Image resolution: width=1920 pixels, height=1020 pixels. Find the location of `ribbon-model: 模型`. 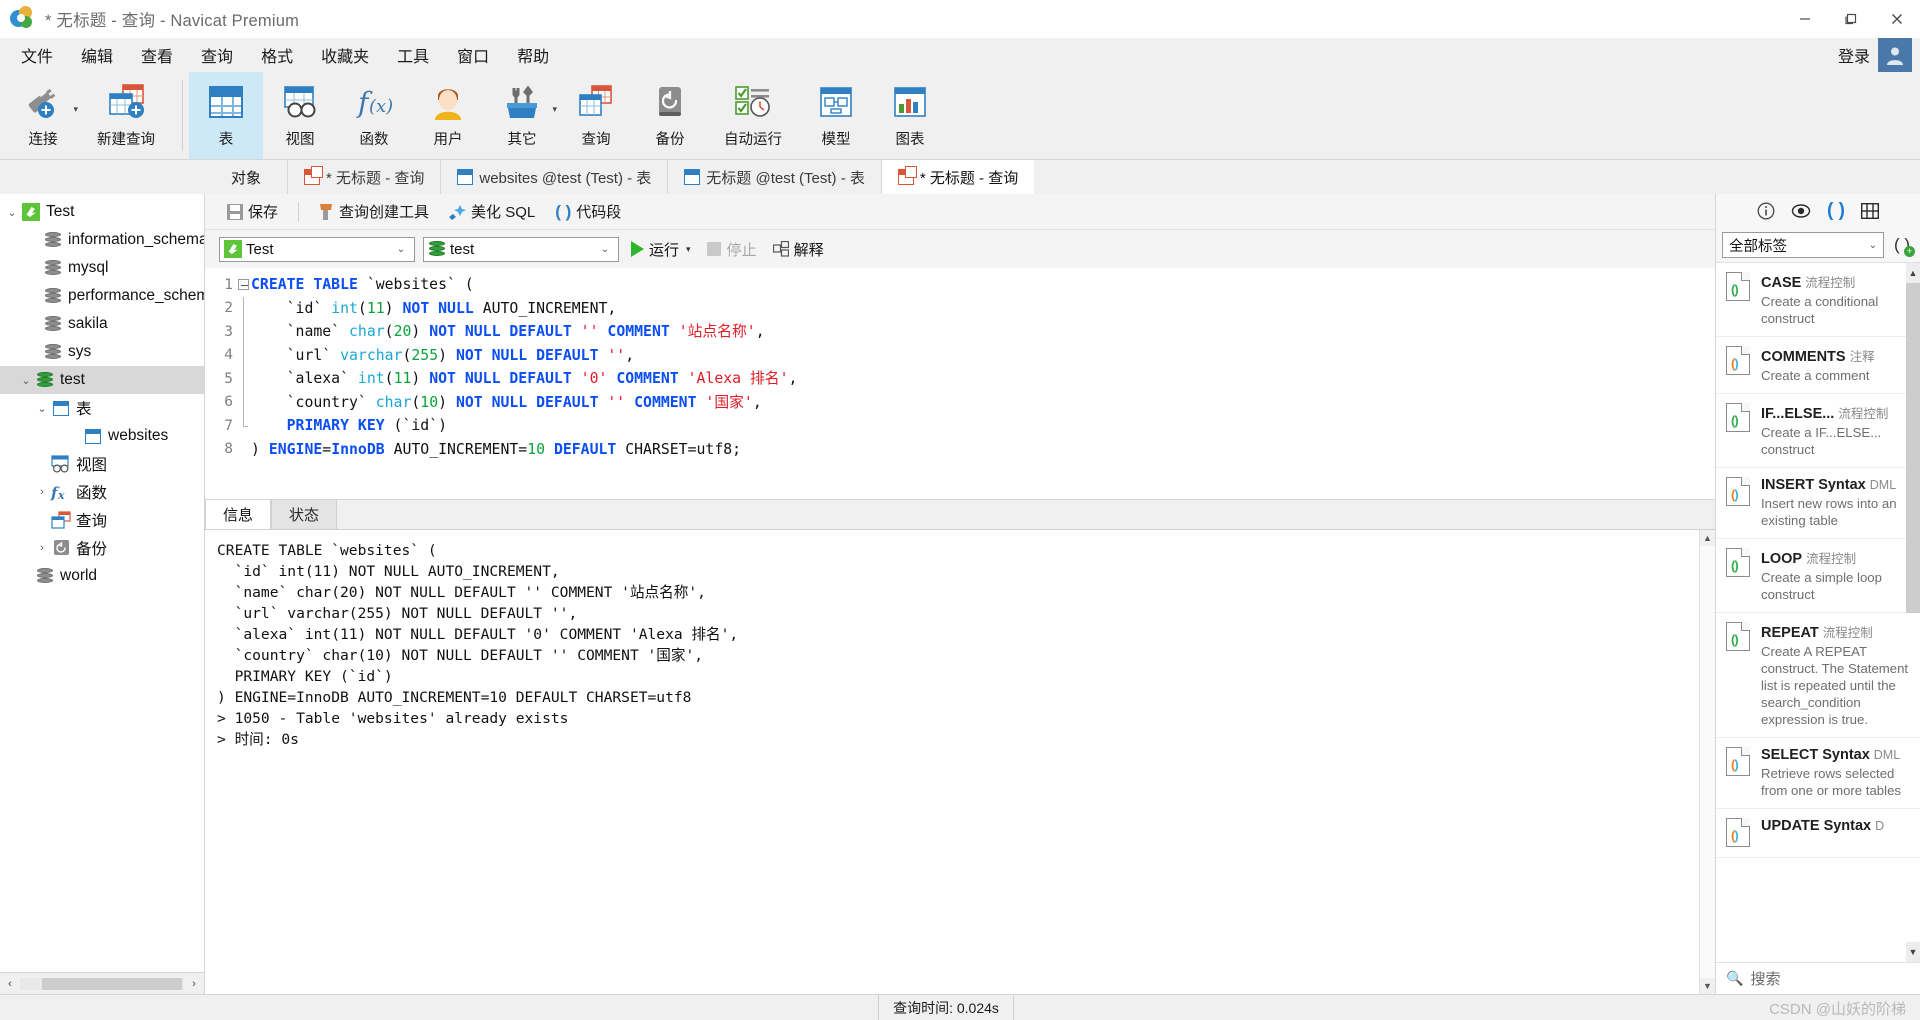

ribbon-model: 模型 is located at coordinates (836, 115).